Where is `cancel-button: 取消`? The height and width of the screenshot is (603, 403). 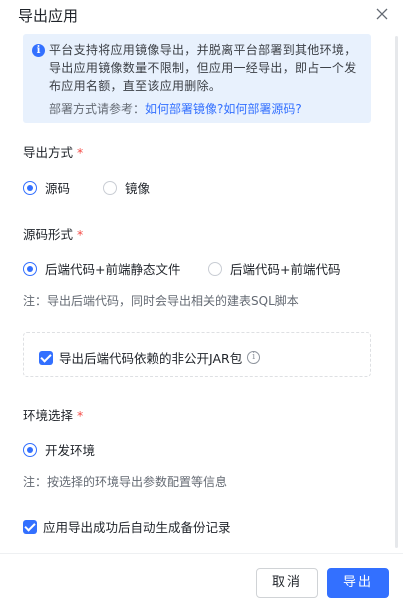 cancel-button: 取消 is located at coordinates (287, 583).